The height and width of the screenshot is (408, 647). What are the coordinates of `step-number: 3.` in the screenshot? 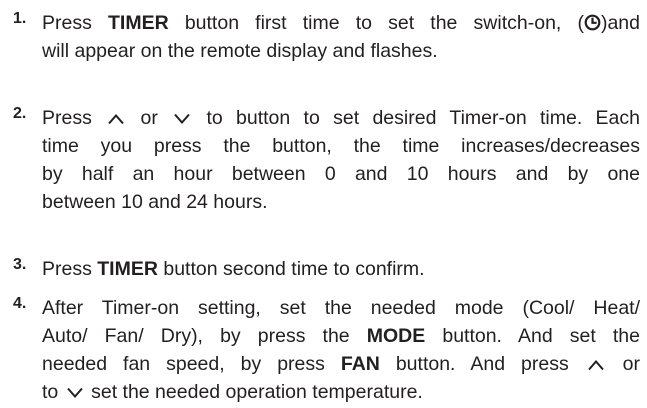 It's located at (20, 264).